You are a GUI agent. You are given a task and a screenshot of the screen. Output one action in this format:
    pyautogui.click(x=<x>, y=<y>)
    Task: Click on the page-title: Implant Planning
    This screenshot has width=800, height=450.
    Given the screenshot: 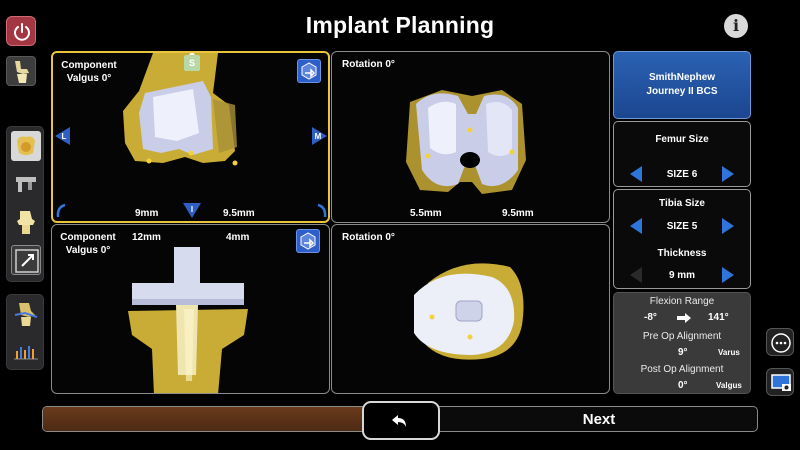 What is the action you would take?
    pyautogui.click(x=400, y=25)
    